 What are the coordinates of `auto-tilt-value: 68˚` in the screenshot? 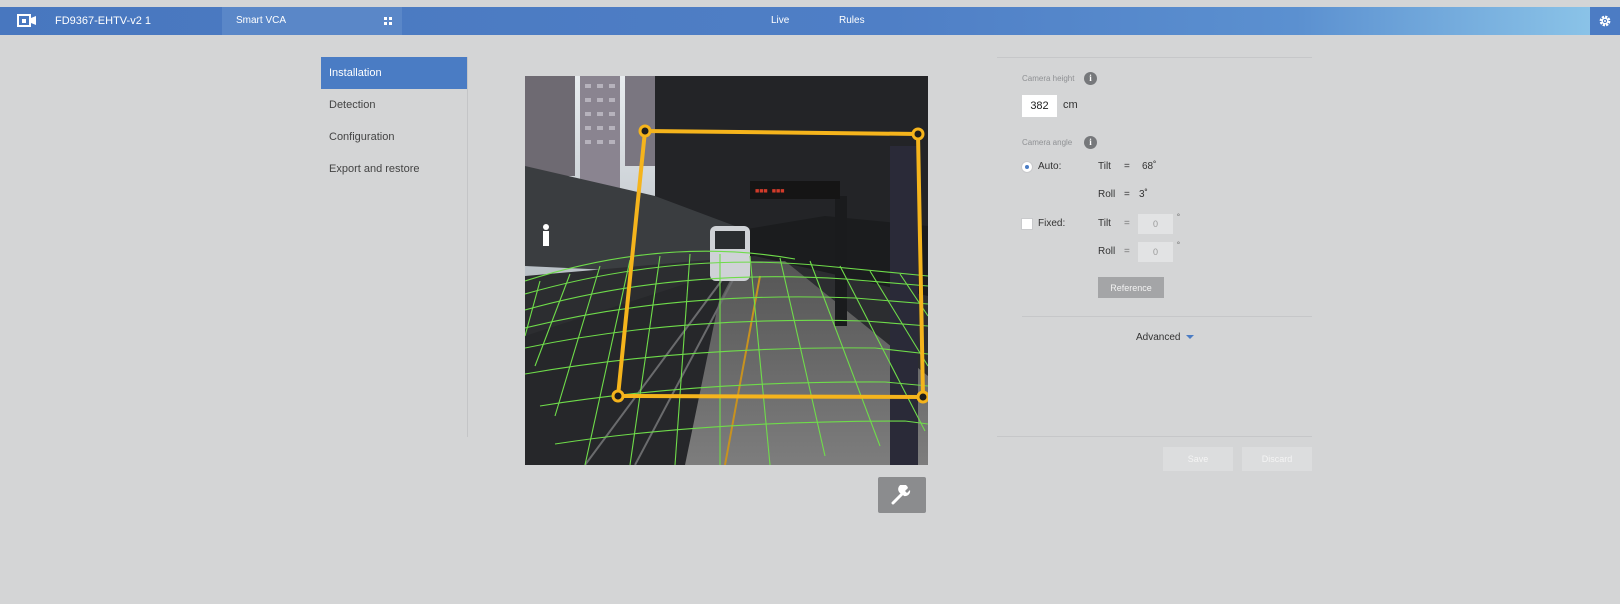 It's located at (1149, 166).